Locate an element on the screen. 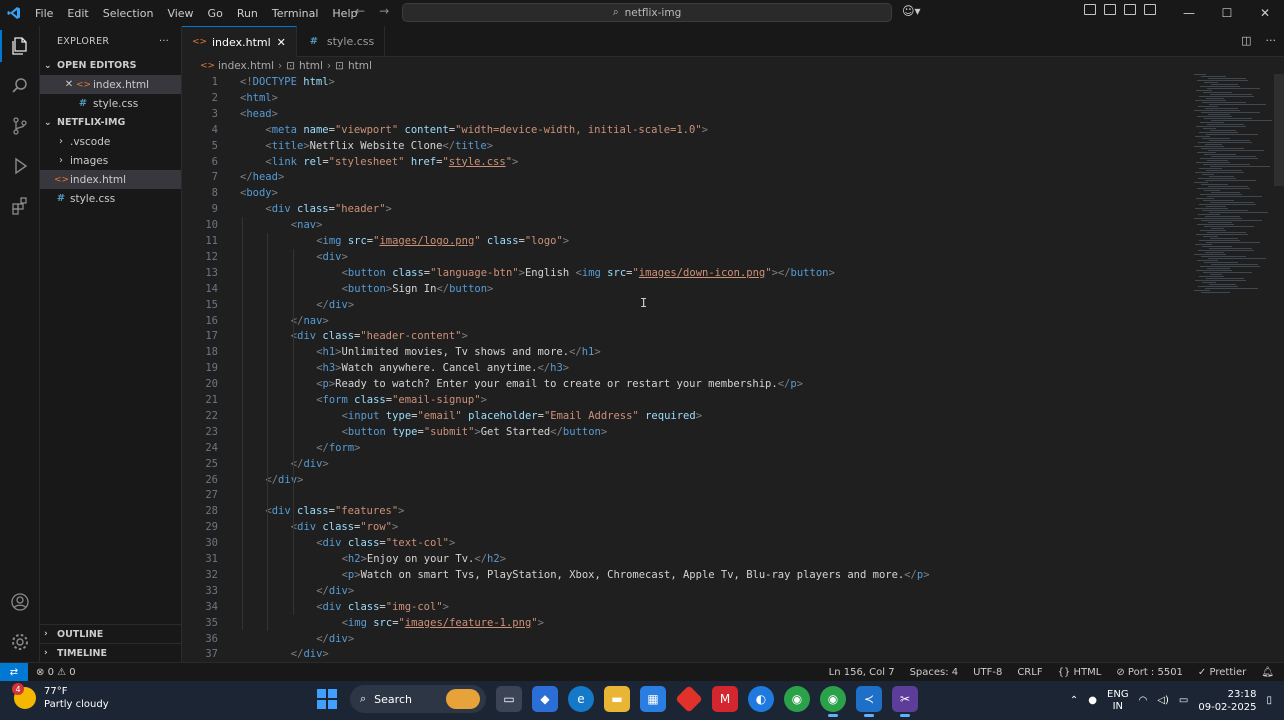  tree-item: › .vscode is located at coordinates (110, 141).